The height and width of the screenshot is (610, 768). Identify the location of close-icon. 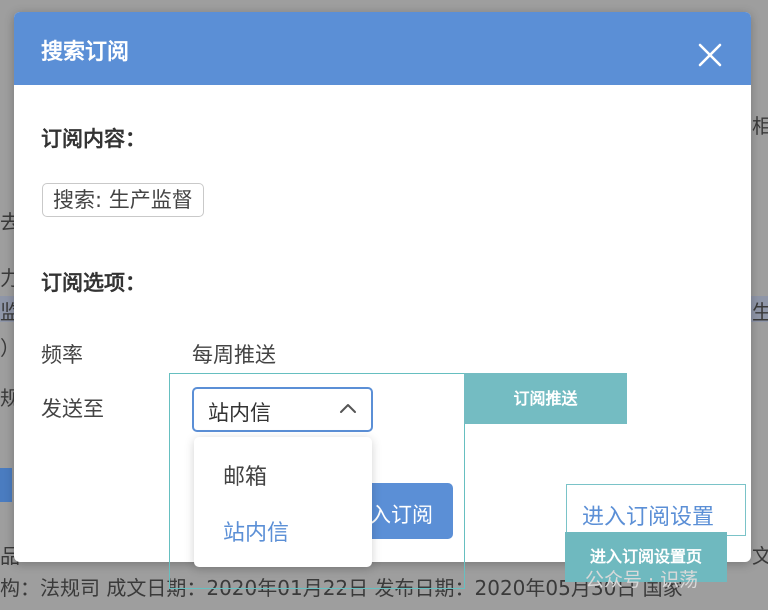
(710, 55).